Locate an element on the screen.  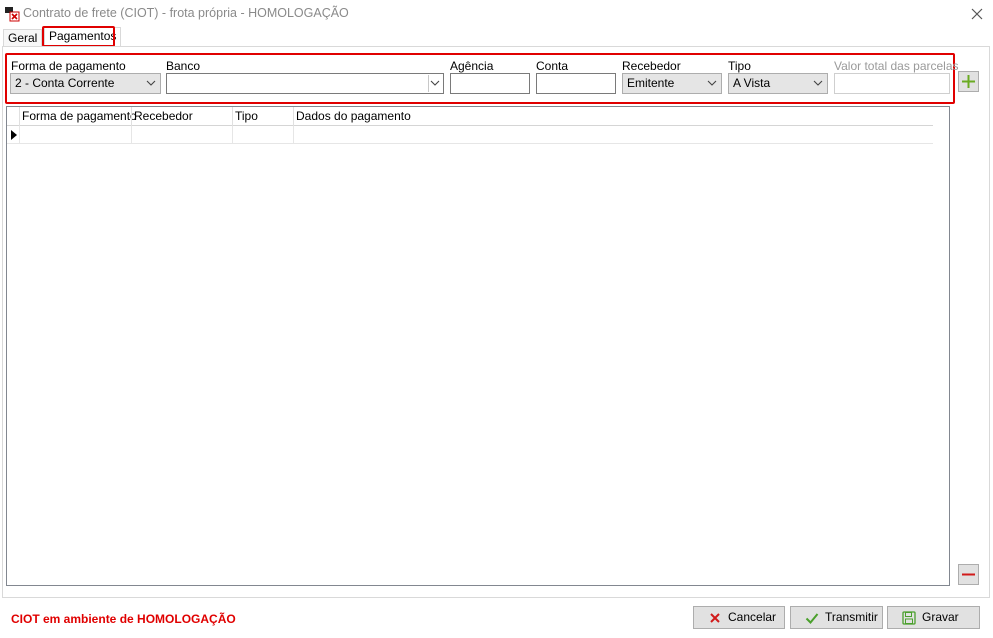
checkmark-icon is located at coordinates (812, 618).